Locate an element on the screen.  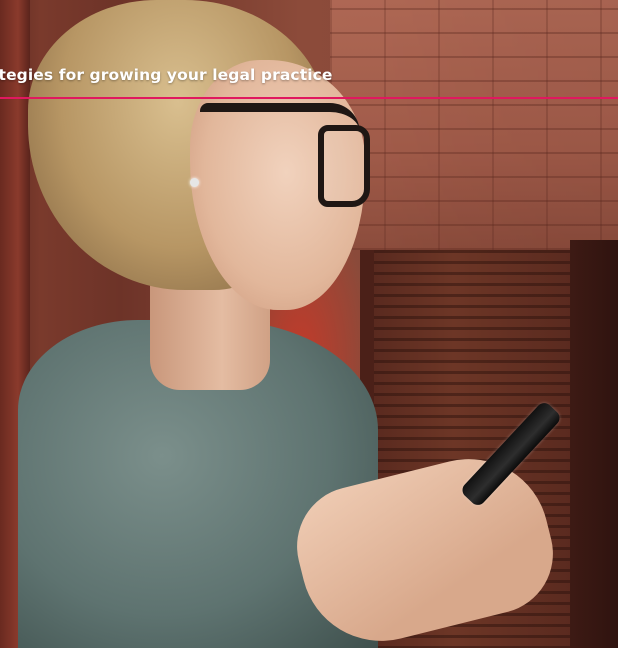
glasses-lens is located at coordinates (344, 166).